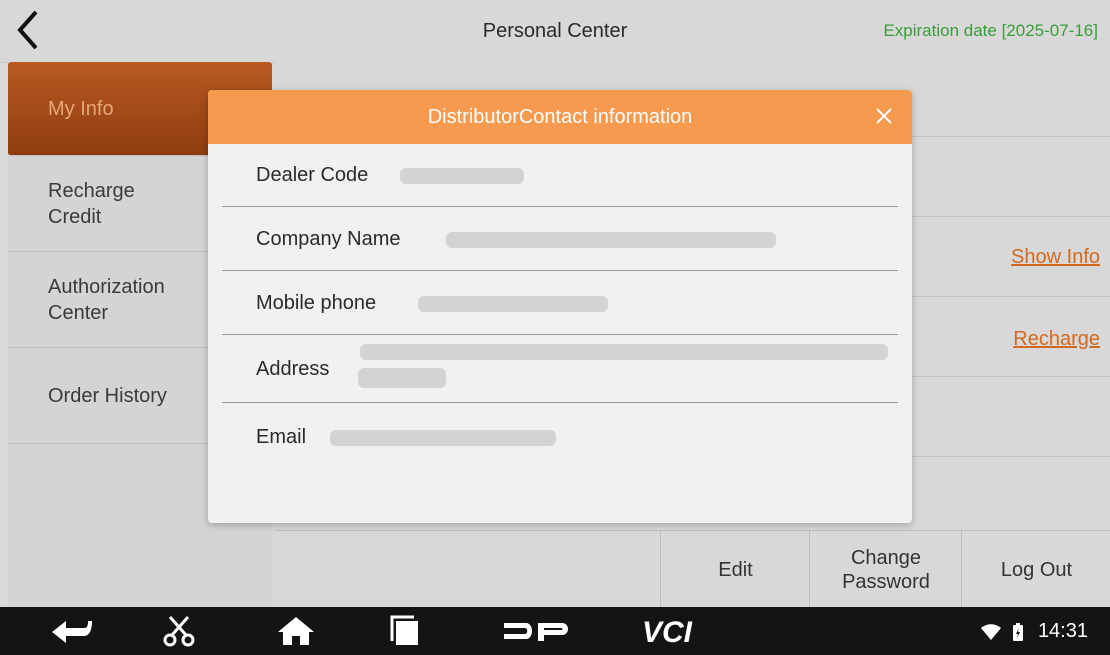  I want to click on system-nav-bar: VCI 14:31, so click(555, 631).